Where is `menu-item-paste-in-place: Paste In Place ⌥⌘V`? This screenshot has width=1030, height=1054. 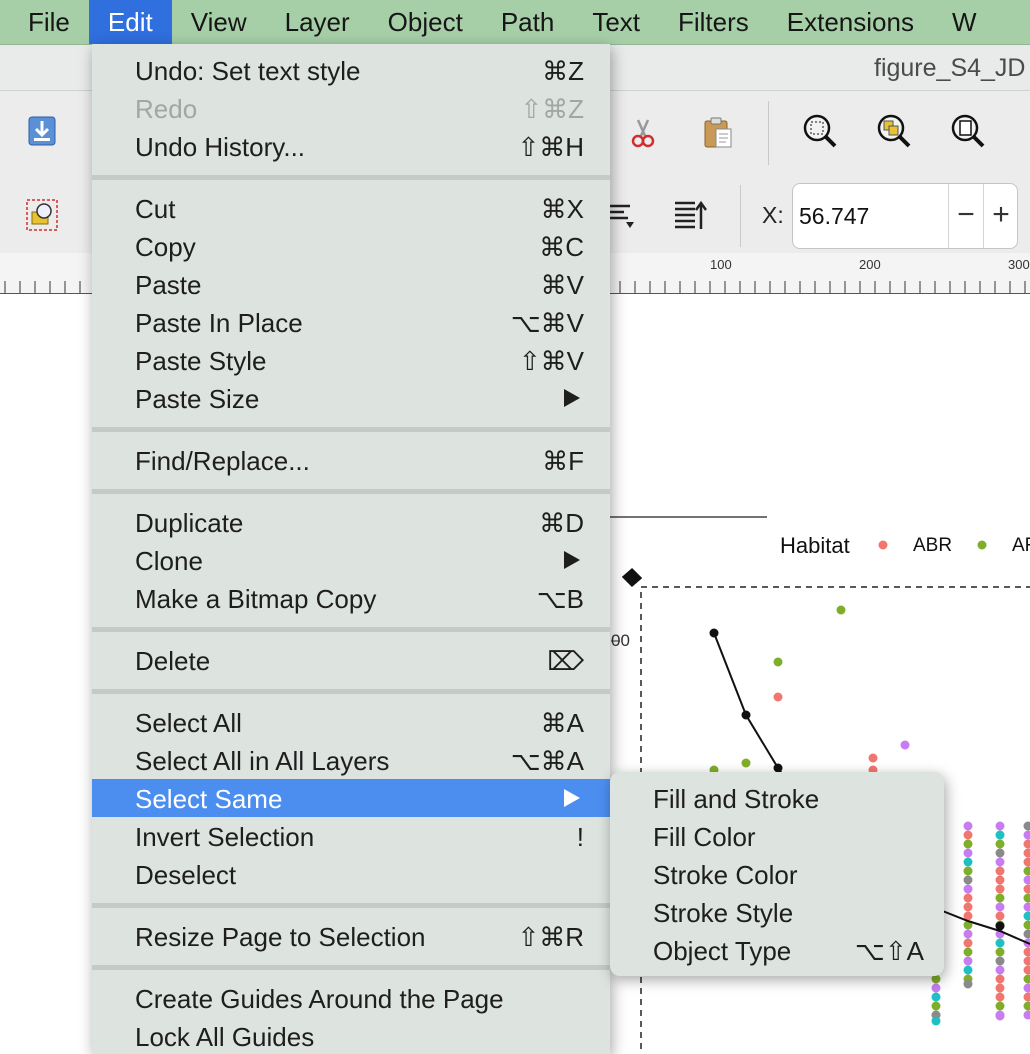 menu-item-paste-in-place: Paste In Place ⌥⌘V is located at coordinates (351, 322).